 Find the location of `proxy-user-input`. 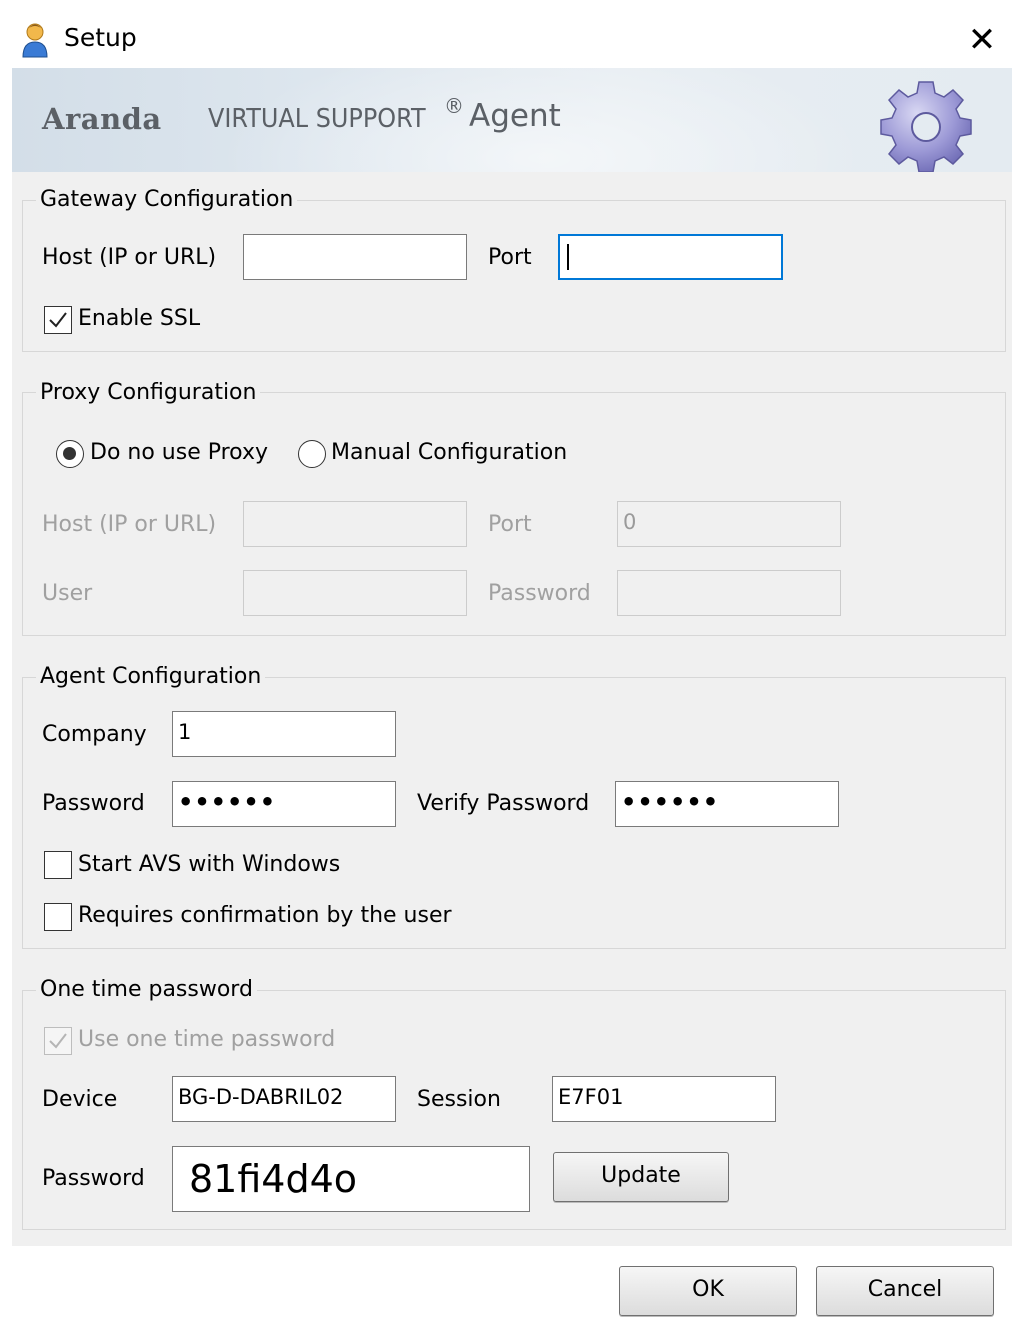

proxy-user-input is located at coordinates (355, 593).